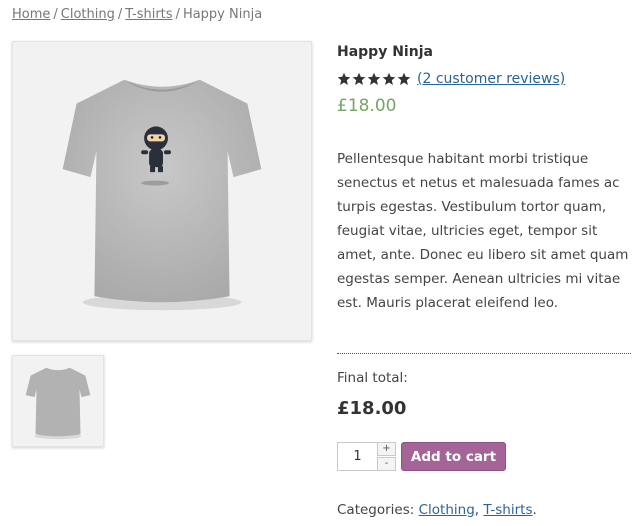 This screenshot has height=526, width=632. What do you see at coordinates (453, 456) in the screenshot?
I see `add-to-cart-button: Add to cart` at bounding box center [453, 456].